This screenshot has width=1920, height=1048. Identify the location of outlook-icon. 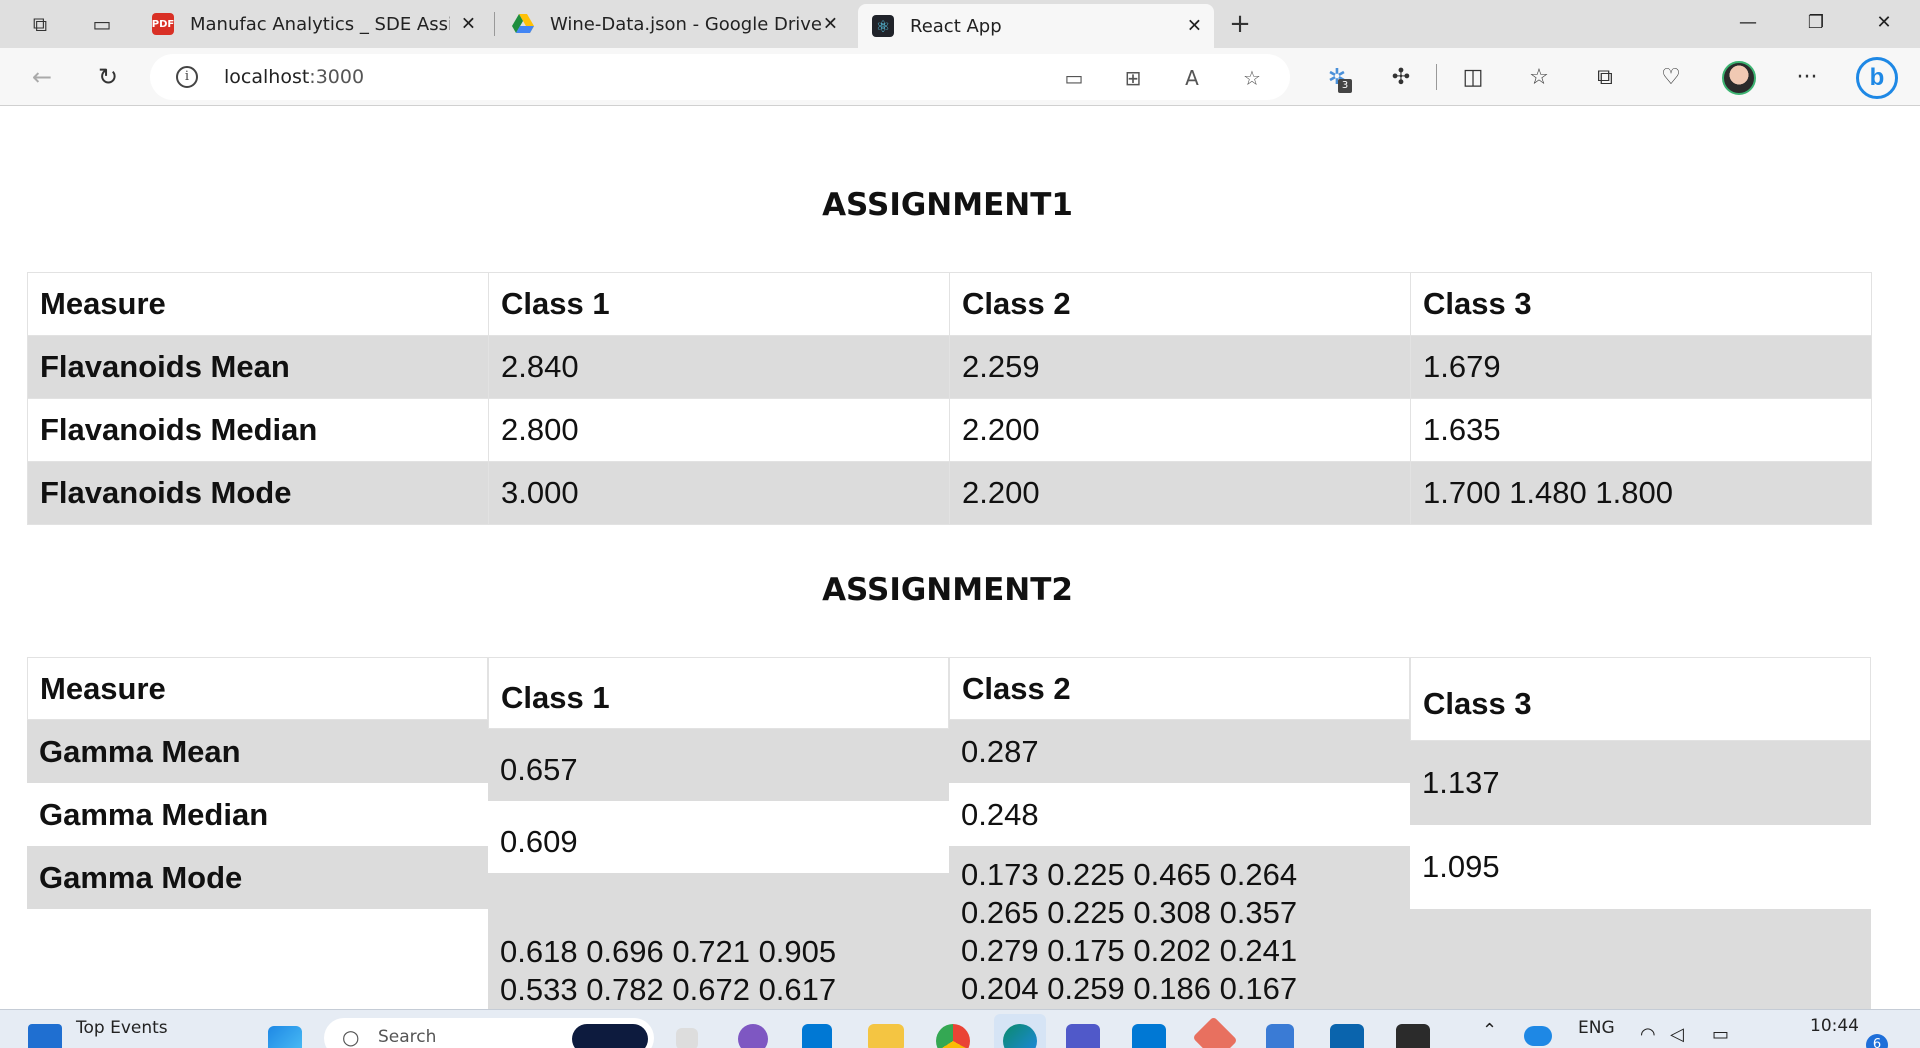
(1347, 1036).